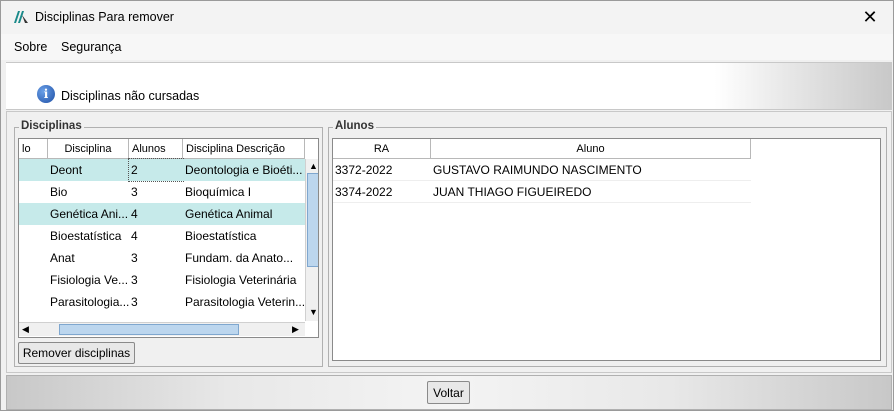  Describe the element at coordinates (156, 170) in the screenshot. I see `cell-alunos: 2` at that location.